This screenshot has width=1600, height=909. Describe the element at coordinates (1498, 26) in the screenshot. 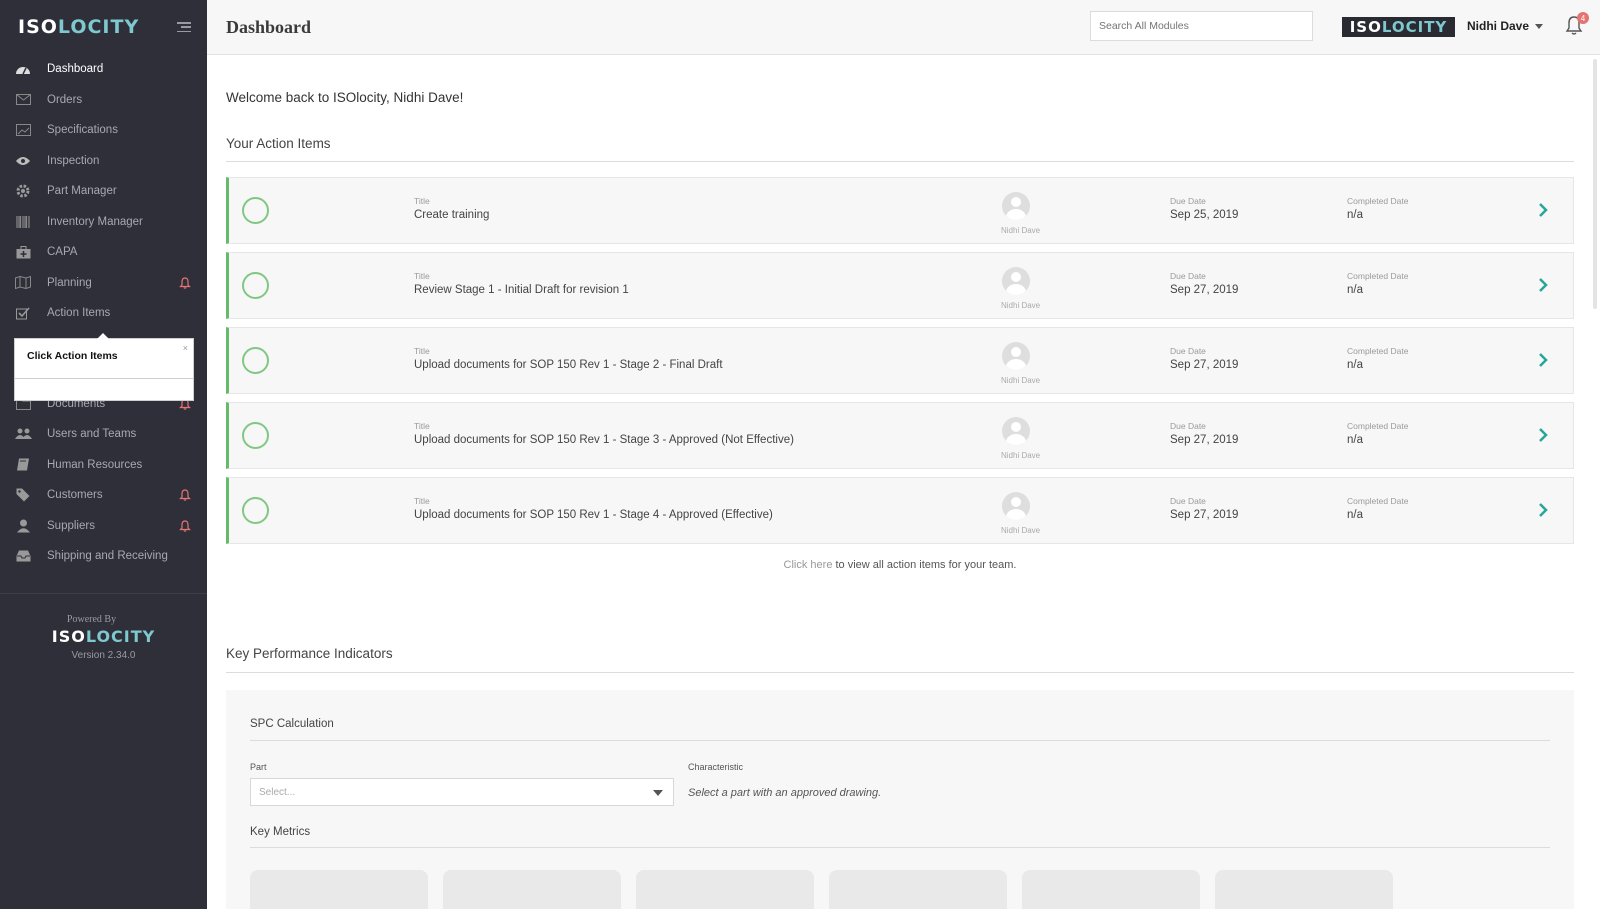

I see `user-name: Nidhi Dave` at that location.